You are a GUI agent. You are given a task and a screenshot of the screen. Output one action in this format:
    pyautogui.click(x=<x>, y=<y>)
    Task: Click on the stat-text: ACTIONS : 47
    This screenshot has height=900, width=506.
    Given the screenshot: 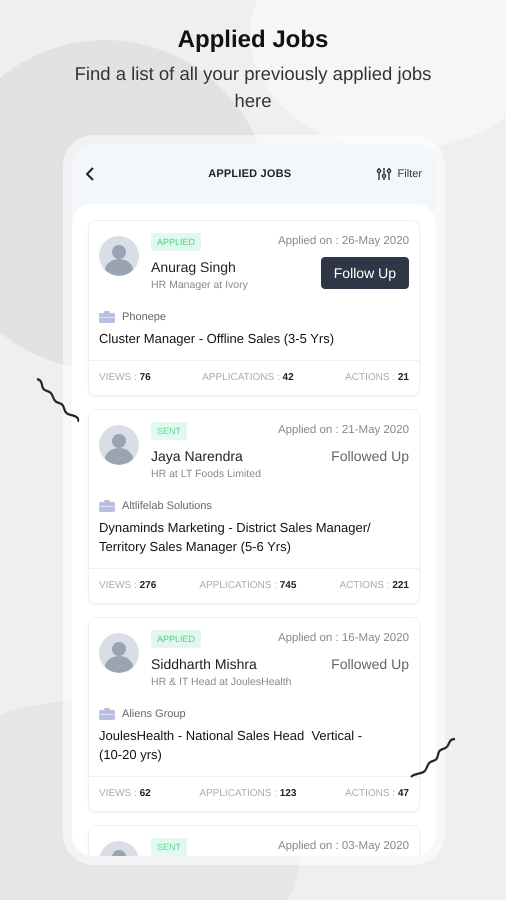 What is the action you would take?
    pyautogui.click(x=377, y=793)
    